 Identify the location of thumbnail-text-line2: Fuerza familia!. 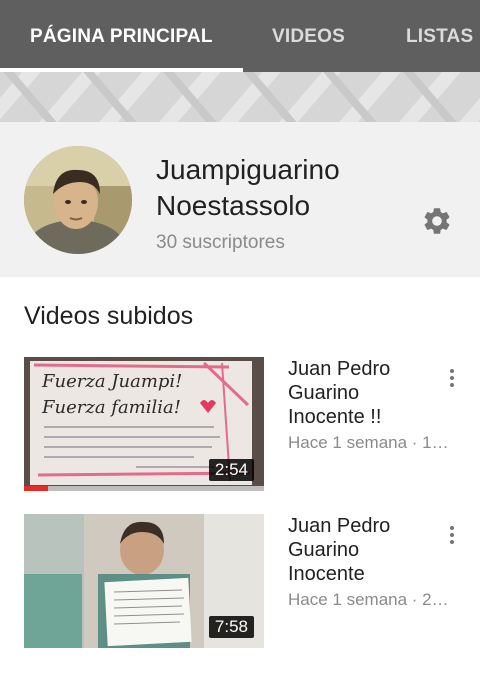
(111, 407).